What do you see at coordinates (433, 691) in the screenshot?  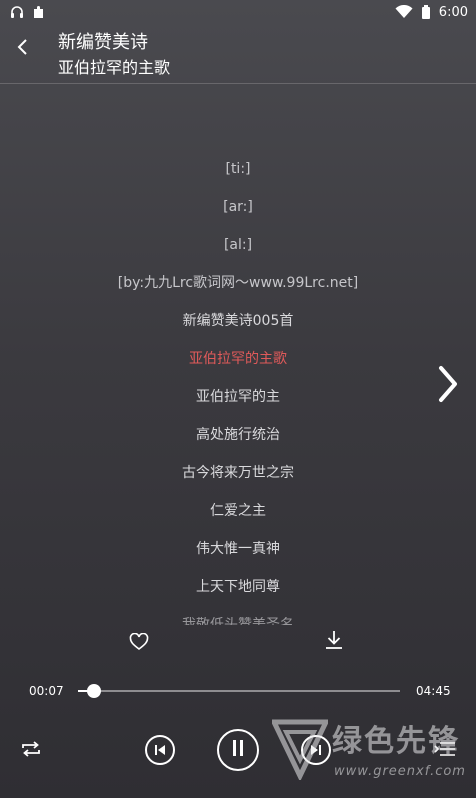 I see `total-time: 04:45` at bounding box center [433, 691].